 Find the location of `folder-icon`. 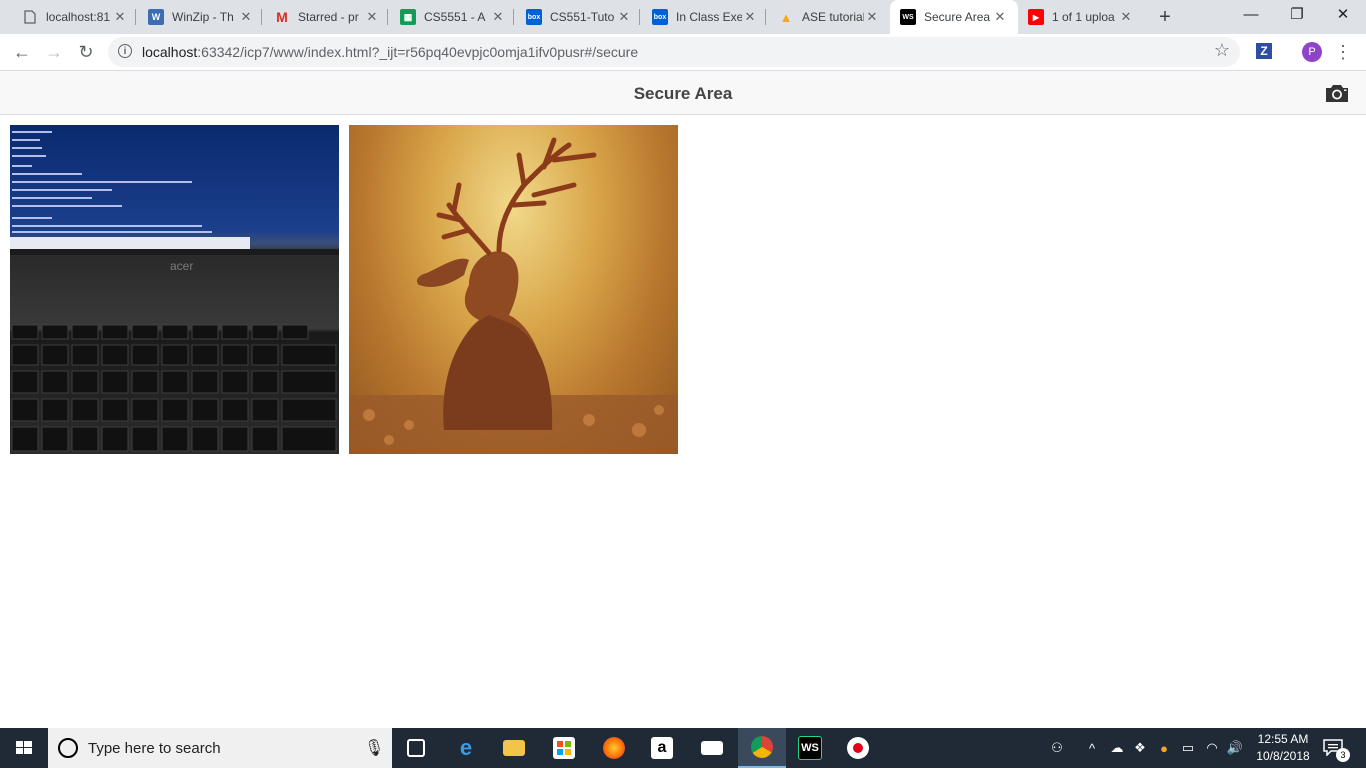

folder-icon is located at coordinates (514, 748).